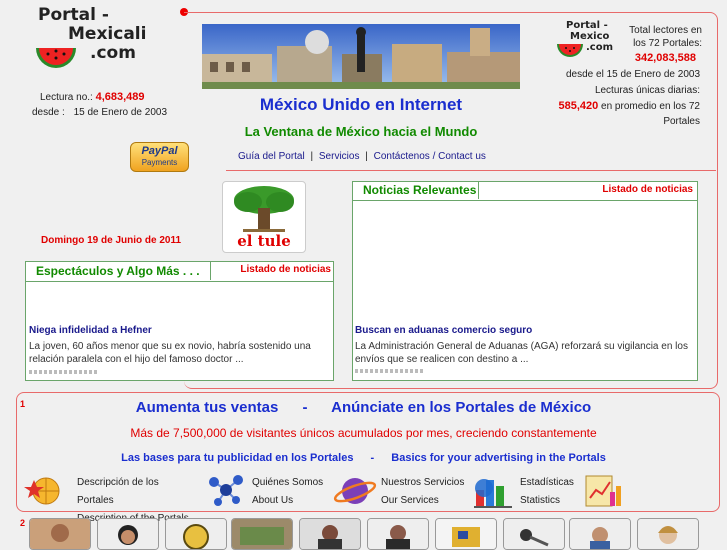 The width and height of the screenshot is (727, 550). I want to click on molecule-icon, so click(225, 490).